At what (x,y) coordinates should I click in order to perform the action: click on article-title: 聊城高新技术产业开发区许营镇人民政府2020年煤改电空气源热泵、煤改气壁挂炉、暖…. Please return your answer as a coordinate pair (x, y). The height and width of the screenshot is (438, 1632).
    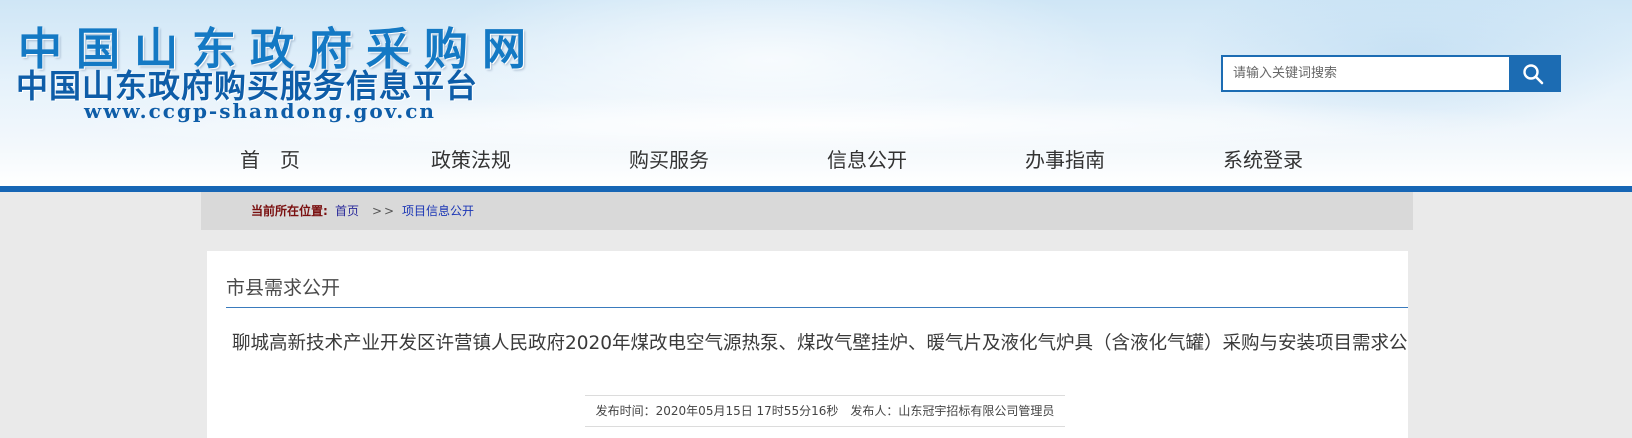
    Looking at the image, I should click on (819, 343).